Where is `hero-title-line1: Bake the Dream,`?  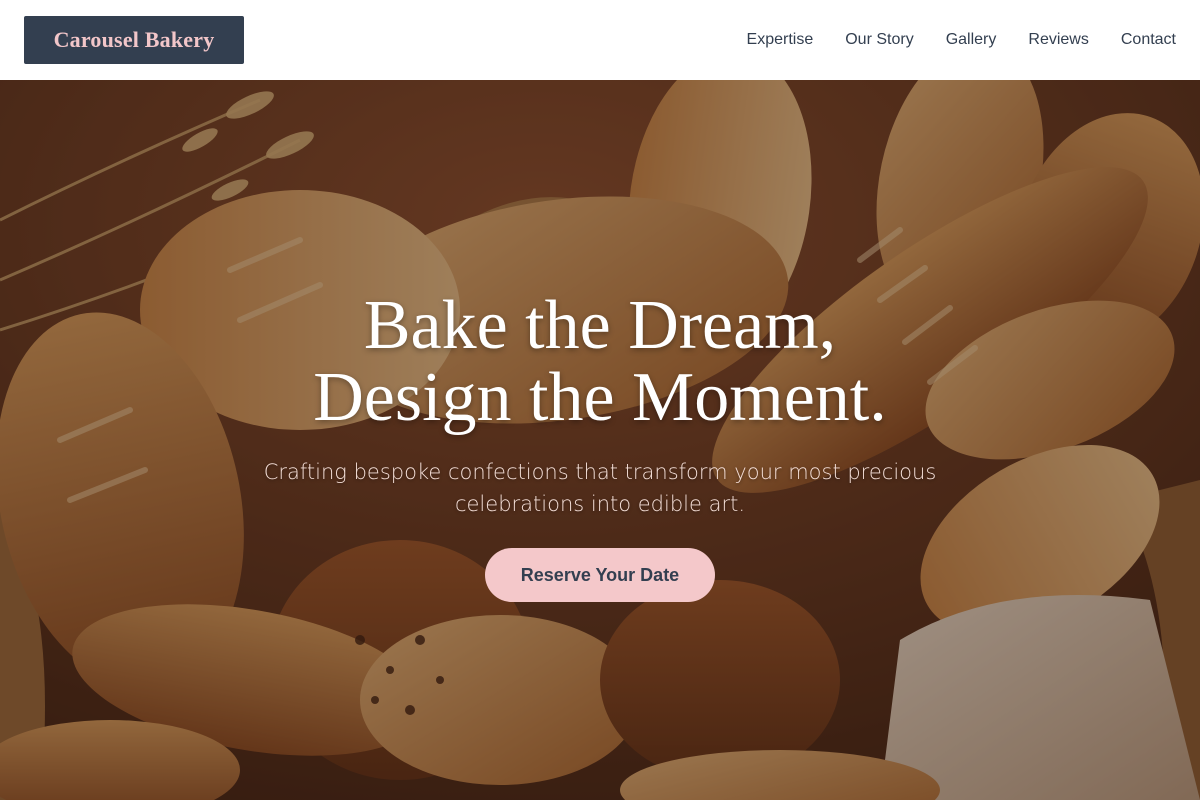
hero-title-line1: Bake the Dream, is located at coordinates (600, 325).